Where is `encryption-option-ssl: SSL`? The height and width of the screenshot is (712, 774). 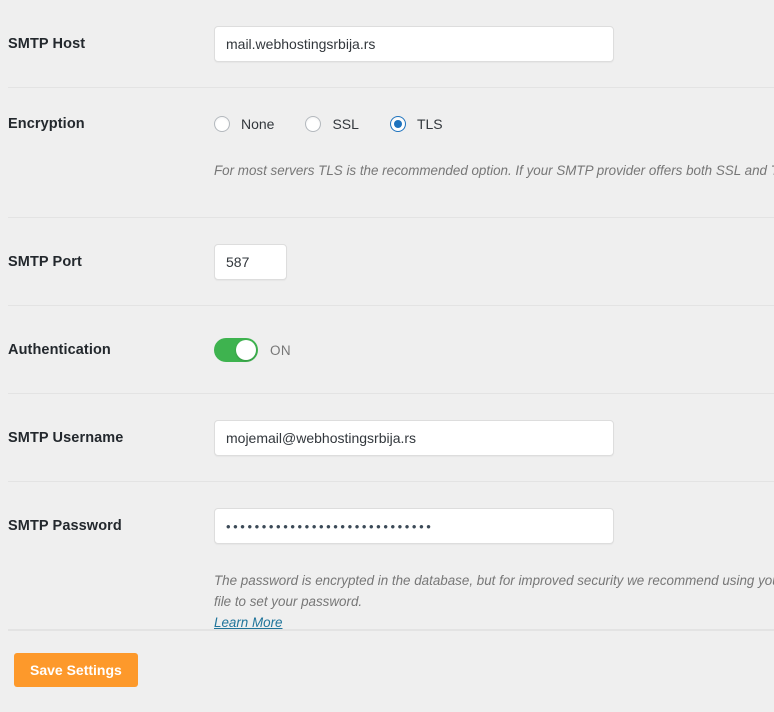
encryption-option-ssl: SSL is located at coordinates (332, 124).